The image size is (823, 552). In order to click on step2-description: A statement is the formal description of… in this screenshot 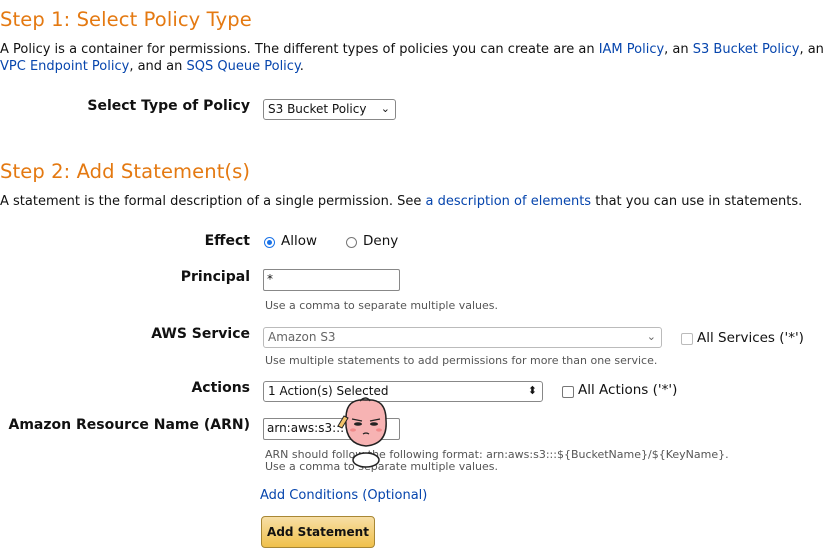, I will do `click(401, 201)`.